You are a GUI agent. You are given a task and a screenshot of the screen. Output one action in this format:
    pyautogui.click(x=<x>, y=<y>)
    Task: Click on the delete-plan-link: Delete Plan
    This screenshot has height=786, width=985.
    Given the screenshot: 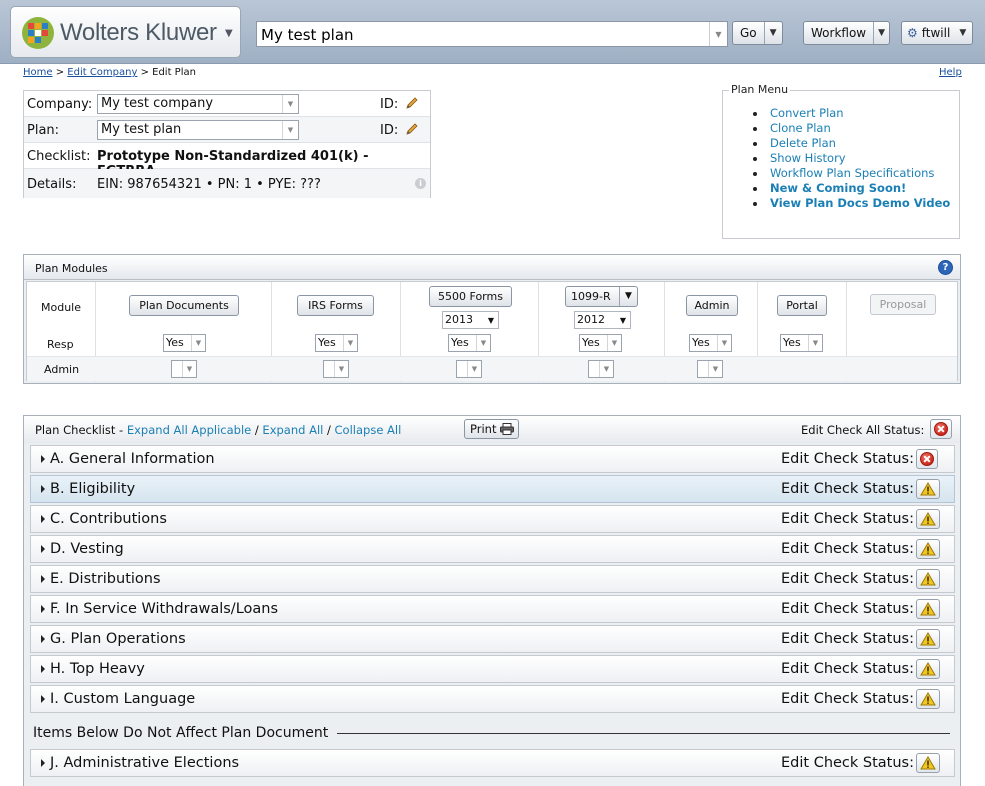 What is the action you would take?
    pyautogui.click(x=851, y=143)
    